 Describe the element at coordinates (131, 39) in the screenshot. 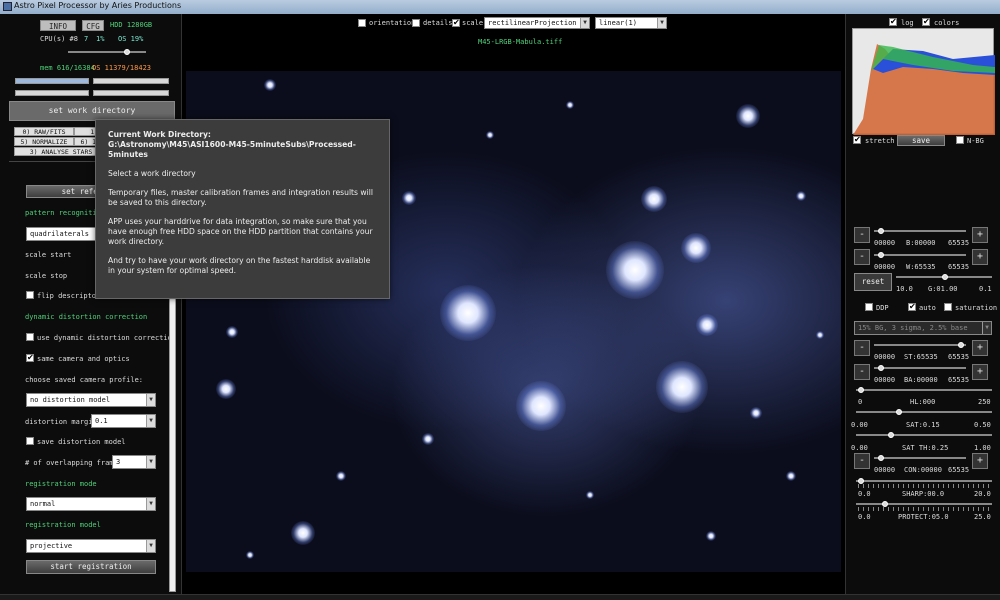

I see `os-cpu-usage: OS 19%` at that location.